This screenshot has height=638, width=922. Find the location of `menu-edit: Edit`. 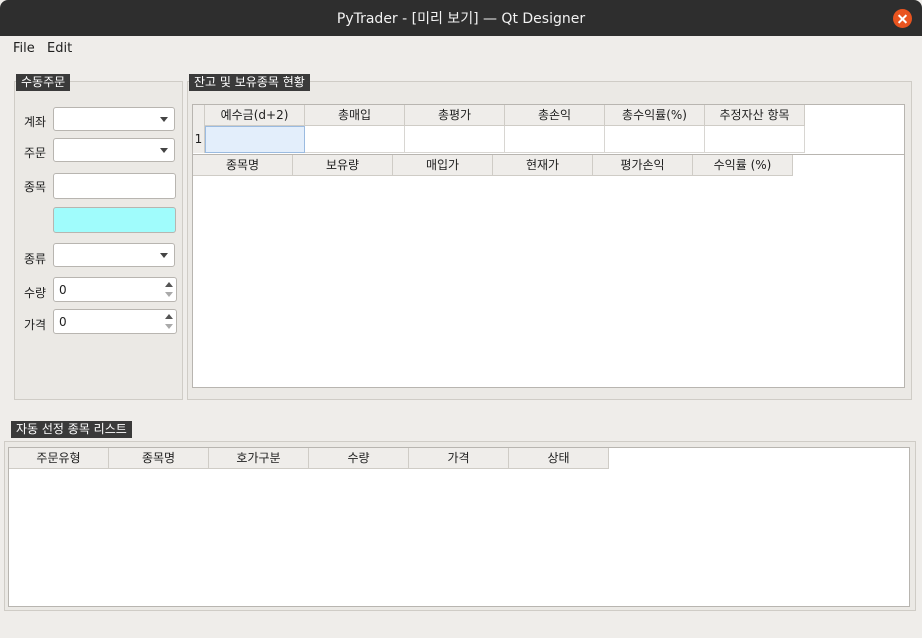

menu-edit: Edit is located at coordinates (59, 48).